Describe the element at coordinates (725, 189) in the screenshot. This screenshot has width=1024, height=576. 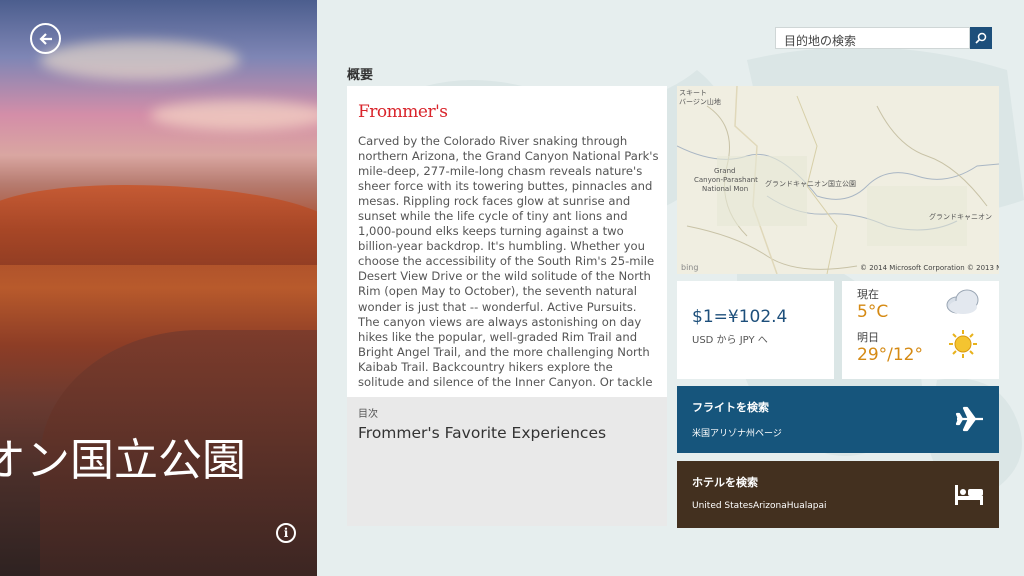
I see `map-label: National Mon` at that location.